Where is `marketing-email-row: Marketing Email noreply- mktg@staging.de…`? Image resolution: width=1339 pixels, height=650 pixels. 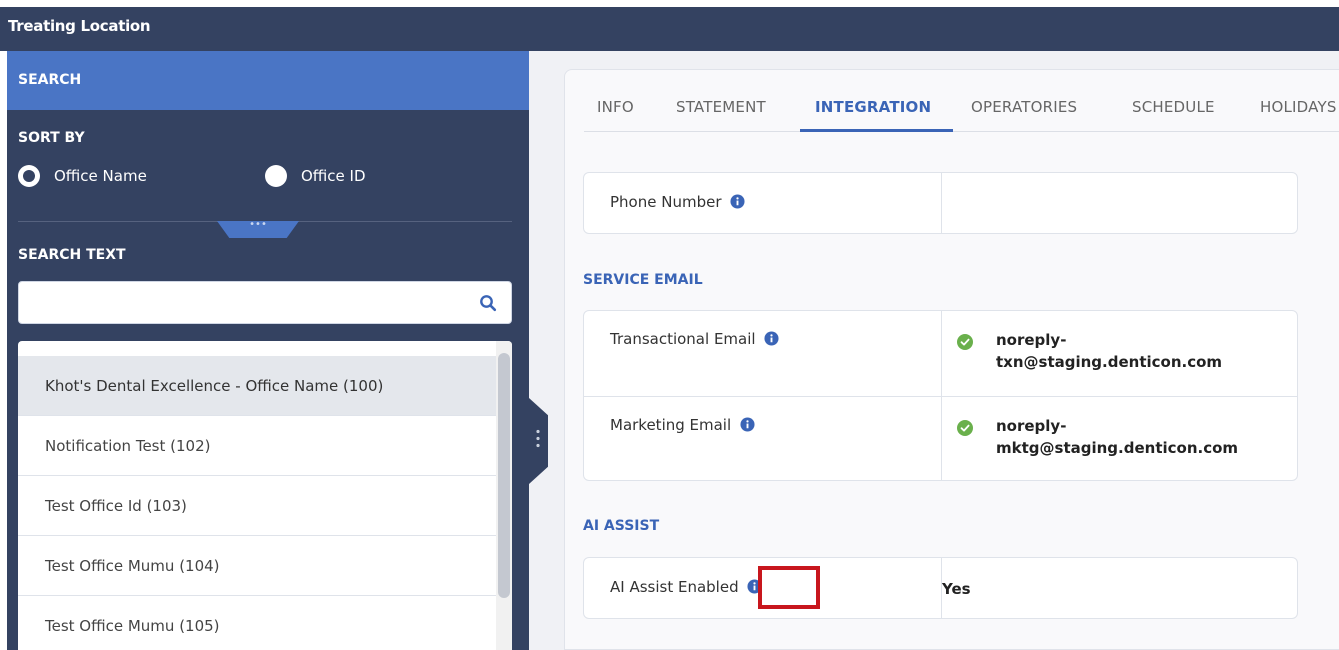
marketing-email-row: Marketing Email noreply- mktg@staging.de… is located at coordinates (940, 438).